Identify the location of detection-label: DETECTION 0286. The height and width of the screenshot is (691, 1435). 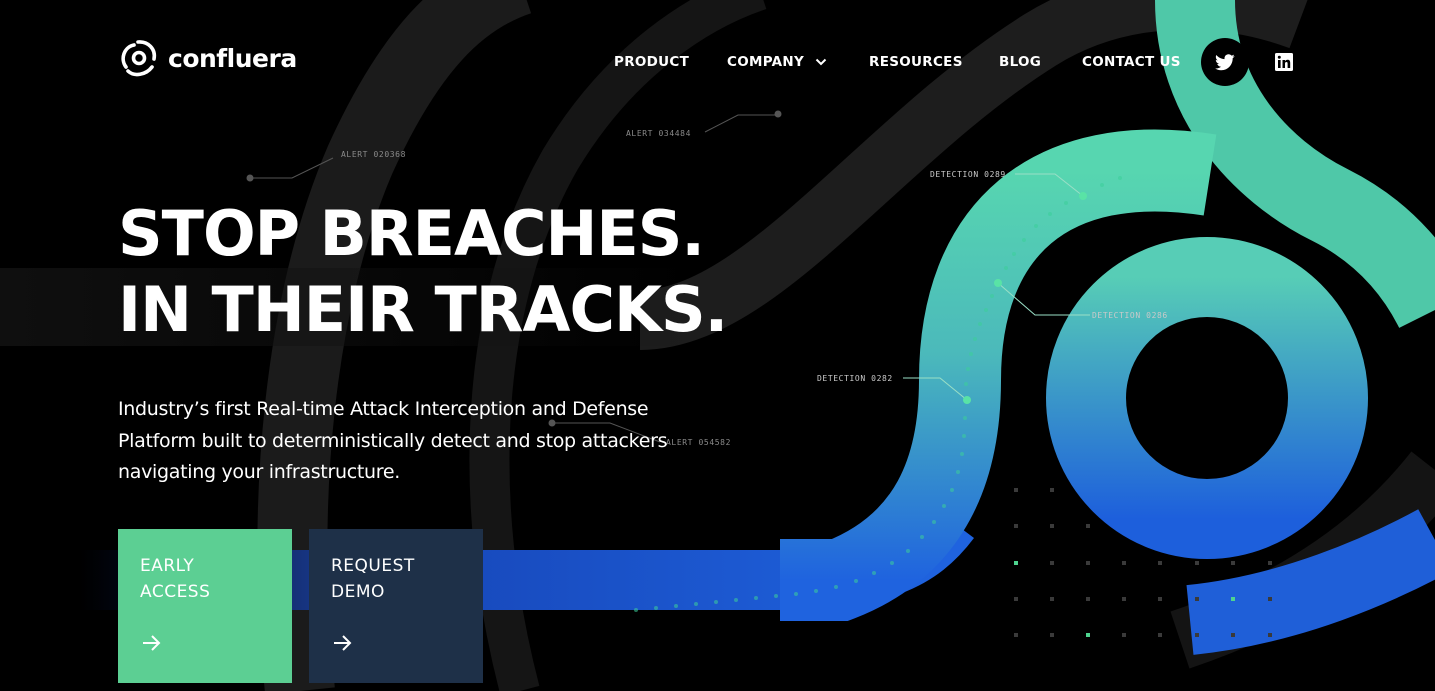
(1130, 315).